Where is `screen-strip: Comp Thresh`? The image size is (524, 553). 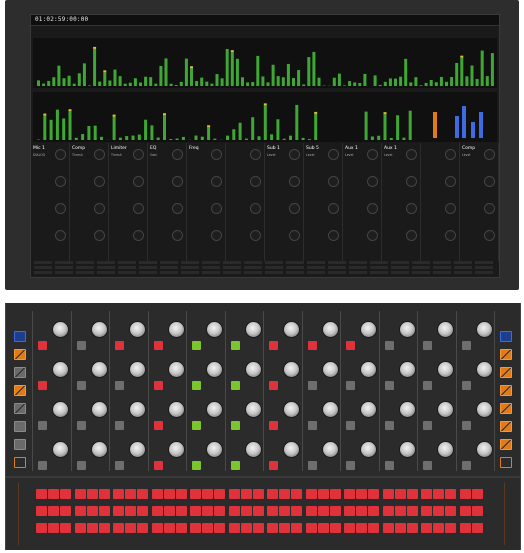
screen-strip: Comp Thresh is located at coordinates (89, 202).